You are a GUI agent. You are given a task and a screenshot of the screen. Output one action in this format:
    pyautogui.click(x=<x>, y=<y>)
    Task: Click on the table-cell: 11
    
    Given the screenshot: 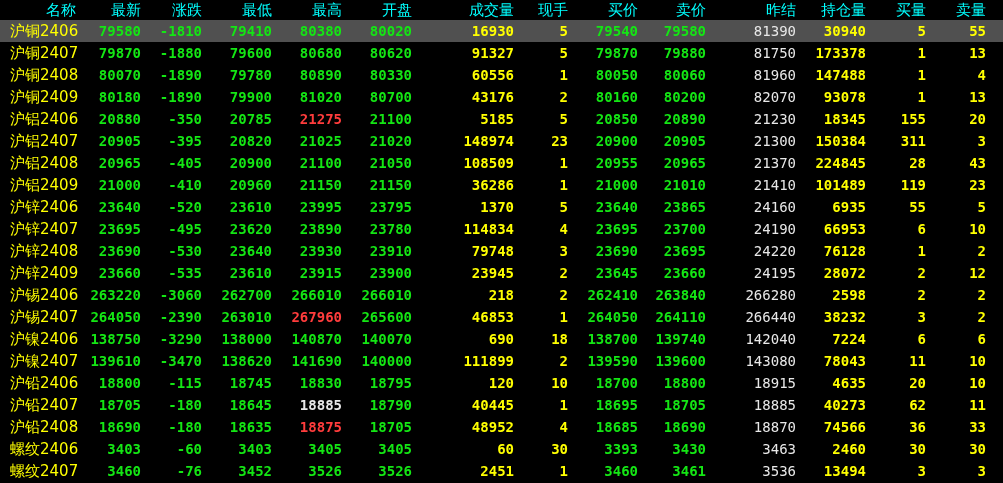 What is the action you would take?
    pyautogui.click(x=977, y=405)
    